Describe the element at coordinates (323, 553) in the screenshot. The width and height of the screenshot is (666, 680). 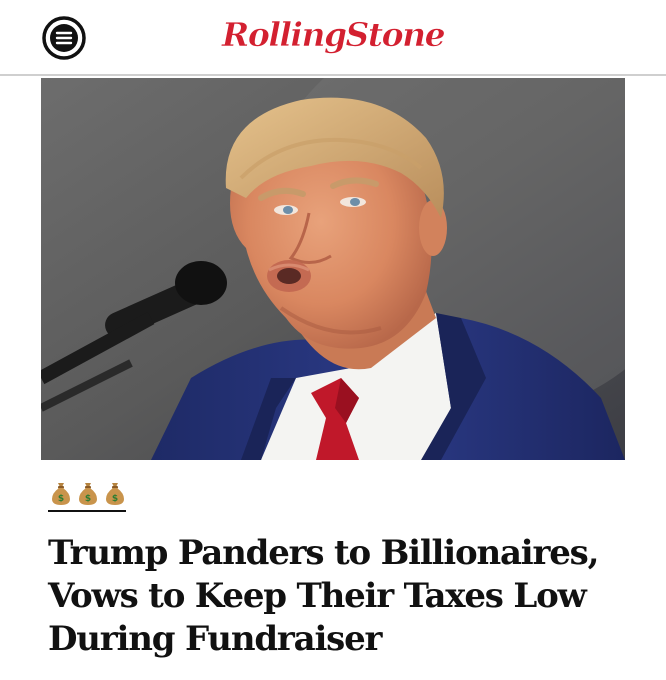
I see `headline-line: Trump Panders to Billionaires,` at that location.